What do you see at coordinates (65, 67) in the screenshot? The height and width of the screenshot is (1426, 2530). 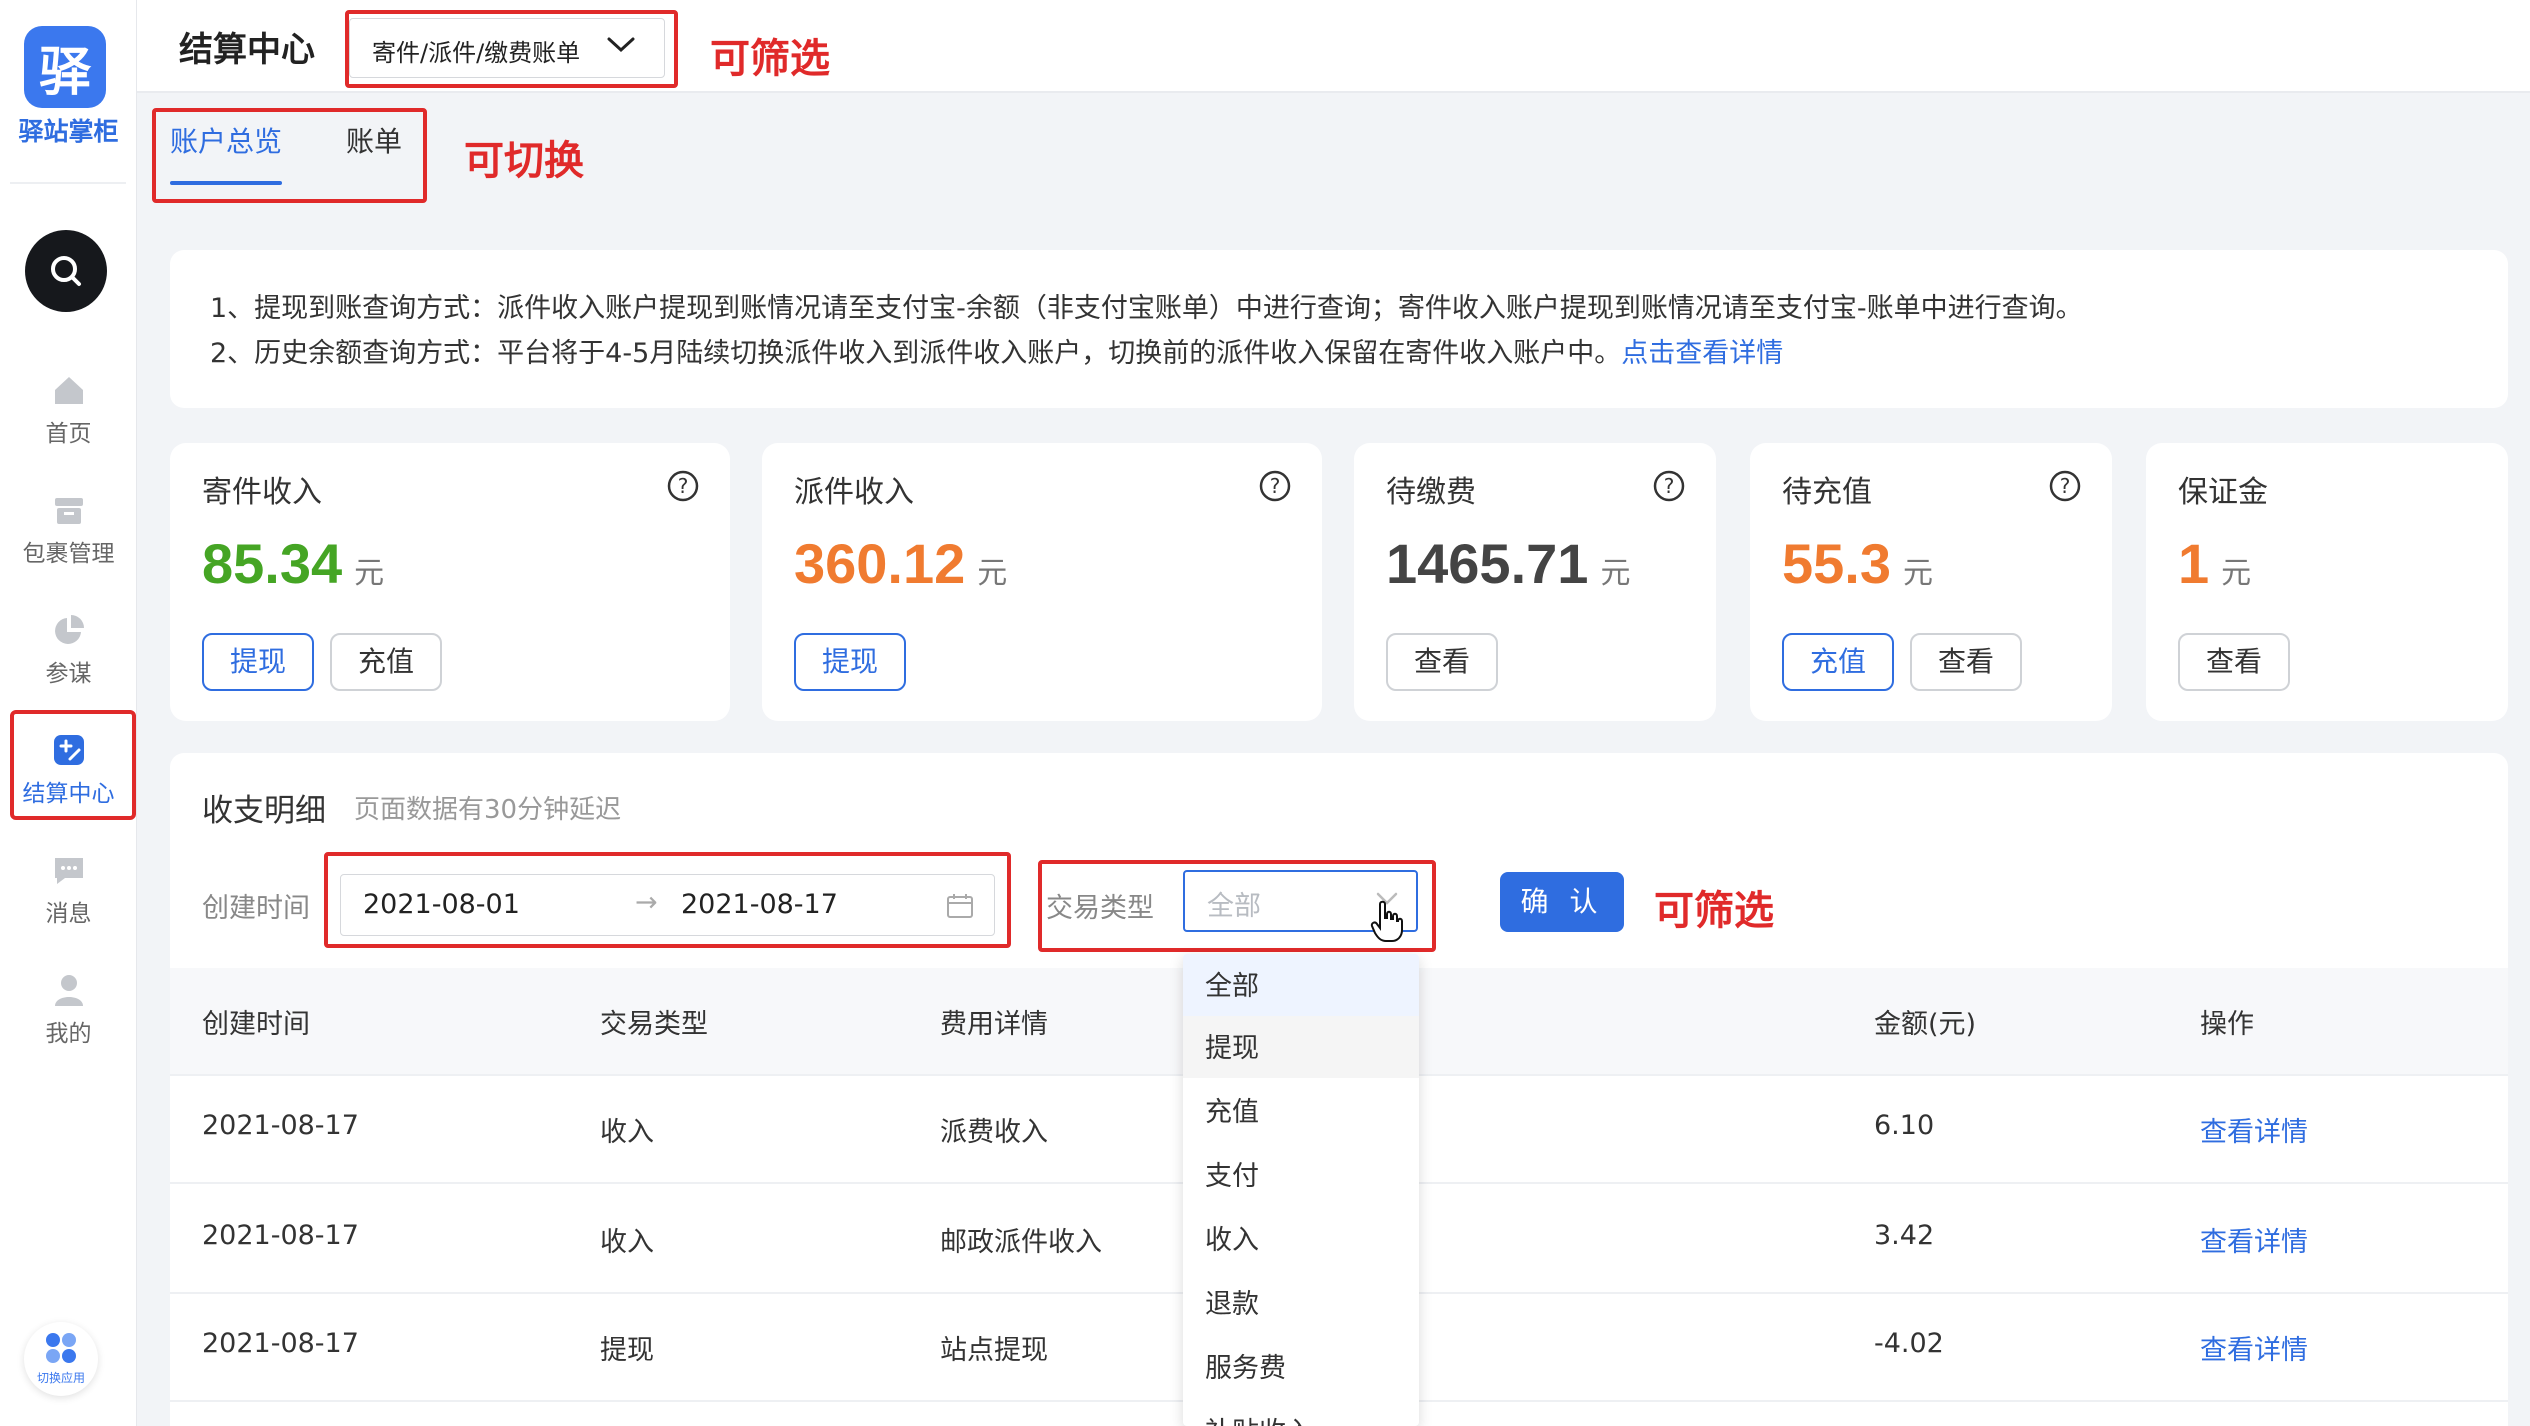 I see `app-logo: 驿` at bounding box center [65, 67].